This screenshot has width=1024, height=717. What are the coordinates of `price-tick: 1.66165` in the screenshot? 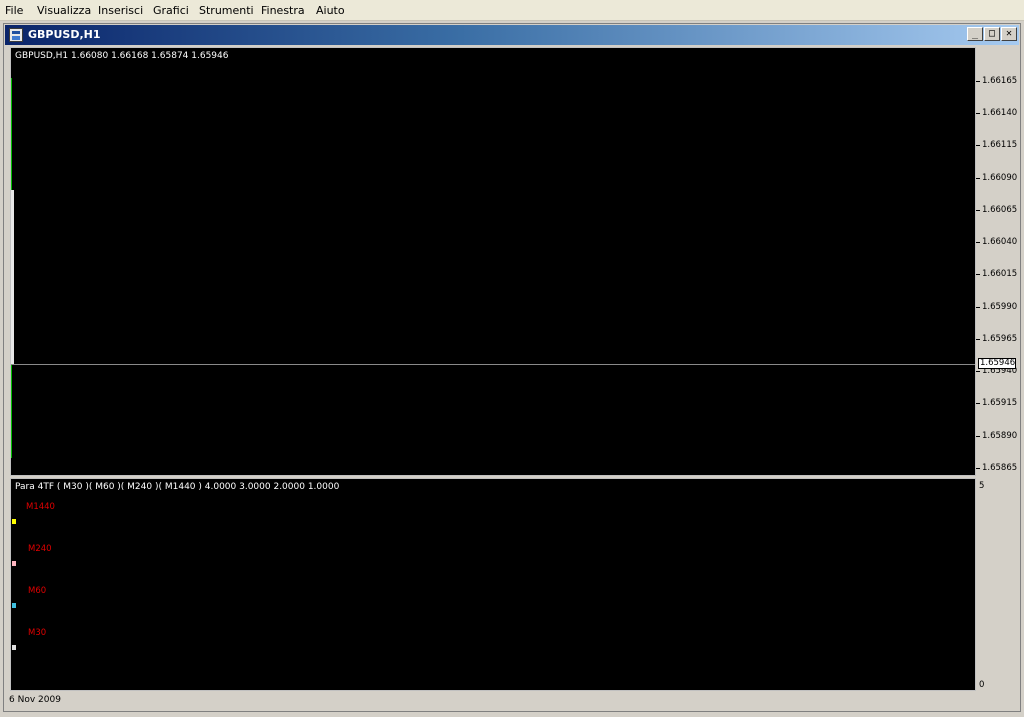 It's located at (998, 81).